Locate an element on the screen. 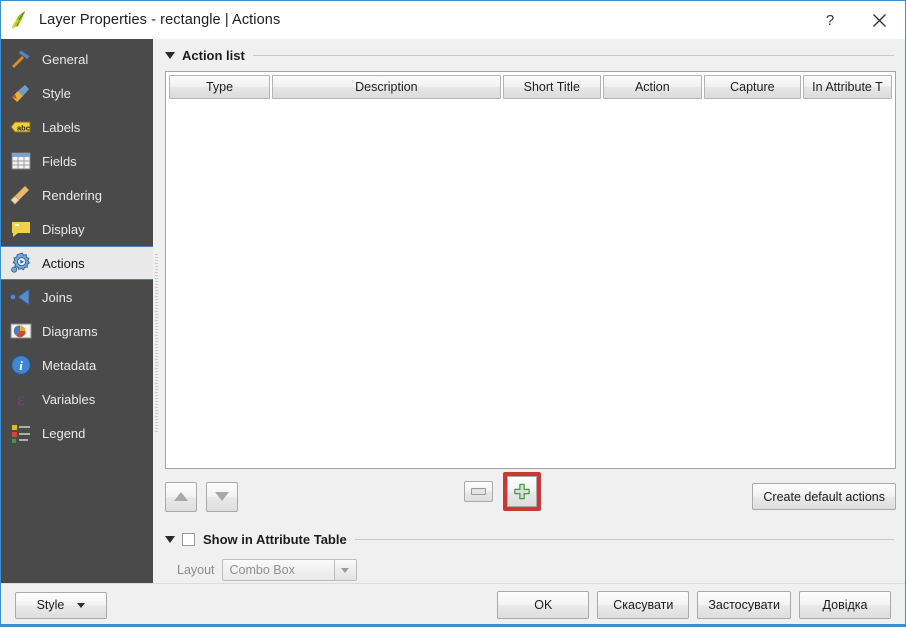 The image size is (906, 627). sidebar-item-label: Actions is located at coordinates (63, 263).